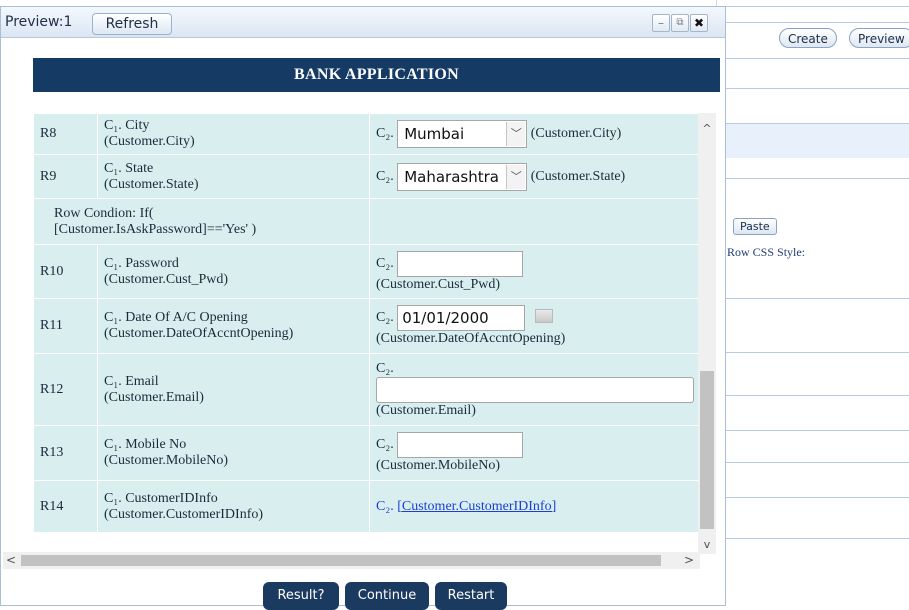 The height and width of the screenshot is (610, 909). What do you see at coordinates (707, 450) in the screenshot?
I see `vertical-scroll-thumb` at bounding box center [707, 450].